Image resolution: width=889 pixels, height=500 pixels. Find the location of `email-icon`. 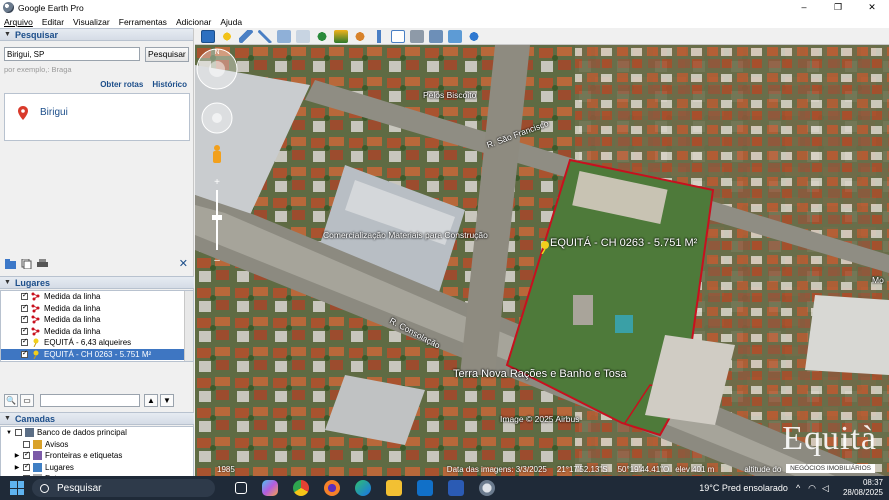

email-icon is located at coordinates (398, 36).